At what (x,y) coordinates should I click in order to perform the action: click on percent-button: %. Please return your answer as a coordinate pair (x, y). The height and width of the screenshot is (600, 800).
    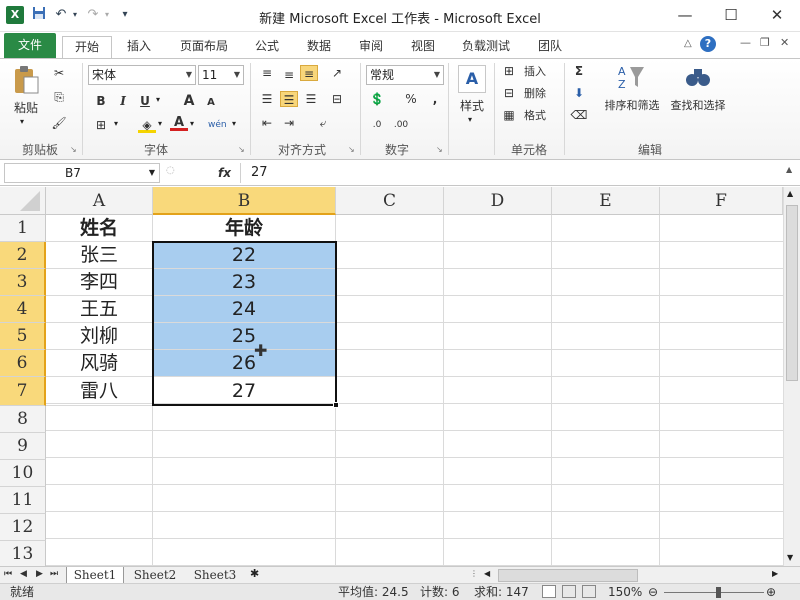
    Looking at the image, I should click on (411, 99).